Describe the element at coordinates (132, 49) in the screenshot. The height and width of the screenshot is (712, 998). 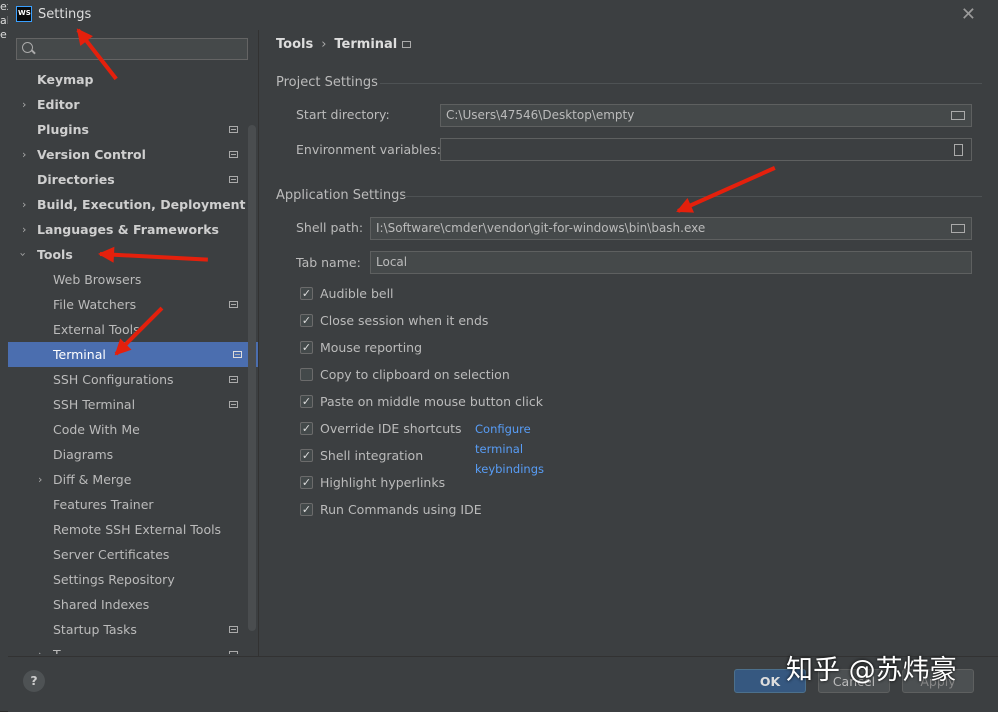
I see `search-input` at that location.